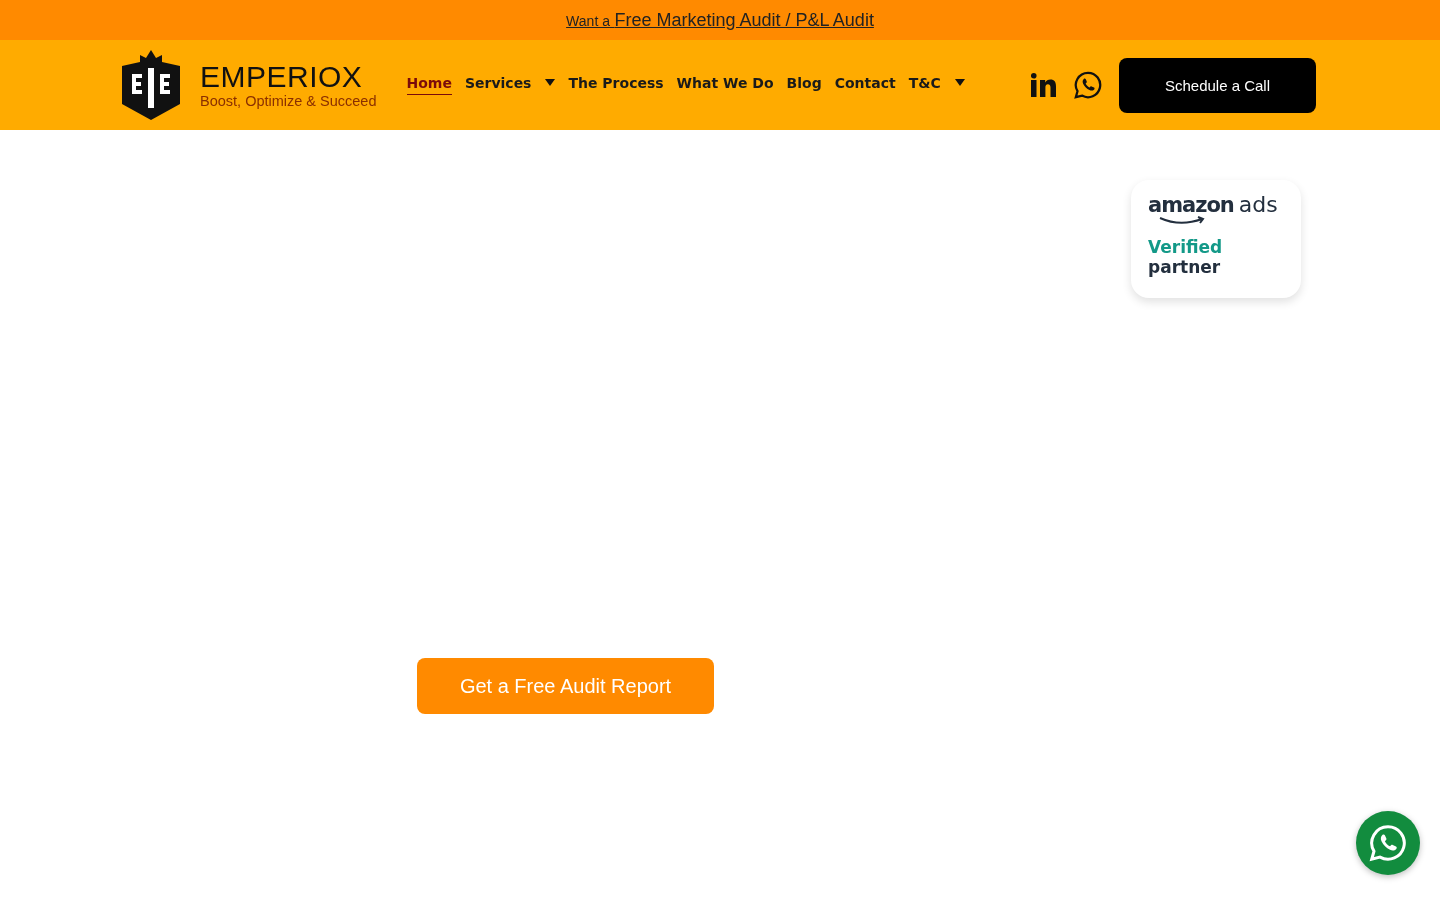  I want to click on badge-label: Verified, so click(1186, 247).